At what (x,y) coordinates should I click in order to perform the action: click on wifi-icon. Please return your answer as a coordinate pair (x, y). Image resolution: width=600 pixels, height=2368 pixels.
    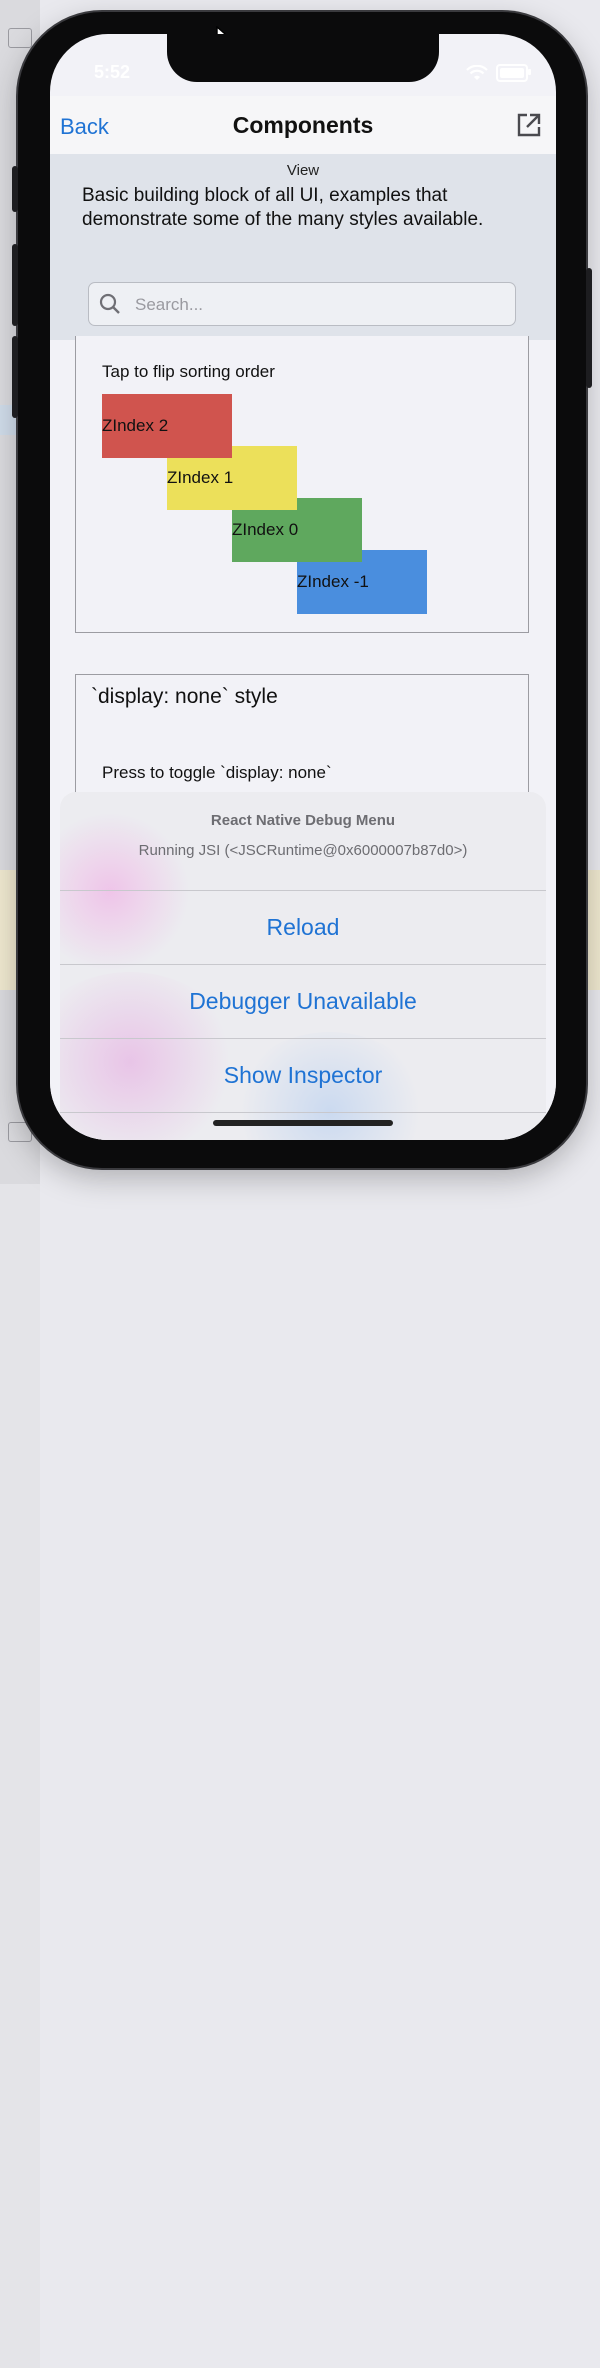
    Looking at the image, I should click on (477, 72).